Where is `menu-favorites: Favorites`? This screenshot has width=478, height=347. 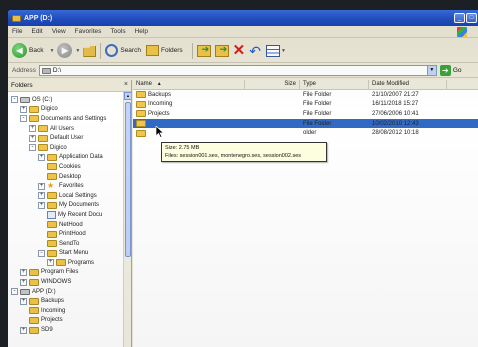
menu-favorites: Favorites is located at coordinates (88, 31).